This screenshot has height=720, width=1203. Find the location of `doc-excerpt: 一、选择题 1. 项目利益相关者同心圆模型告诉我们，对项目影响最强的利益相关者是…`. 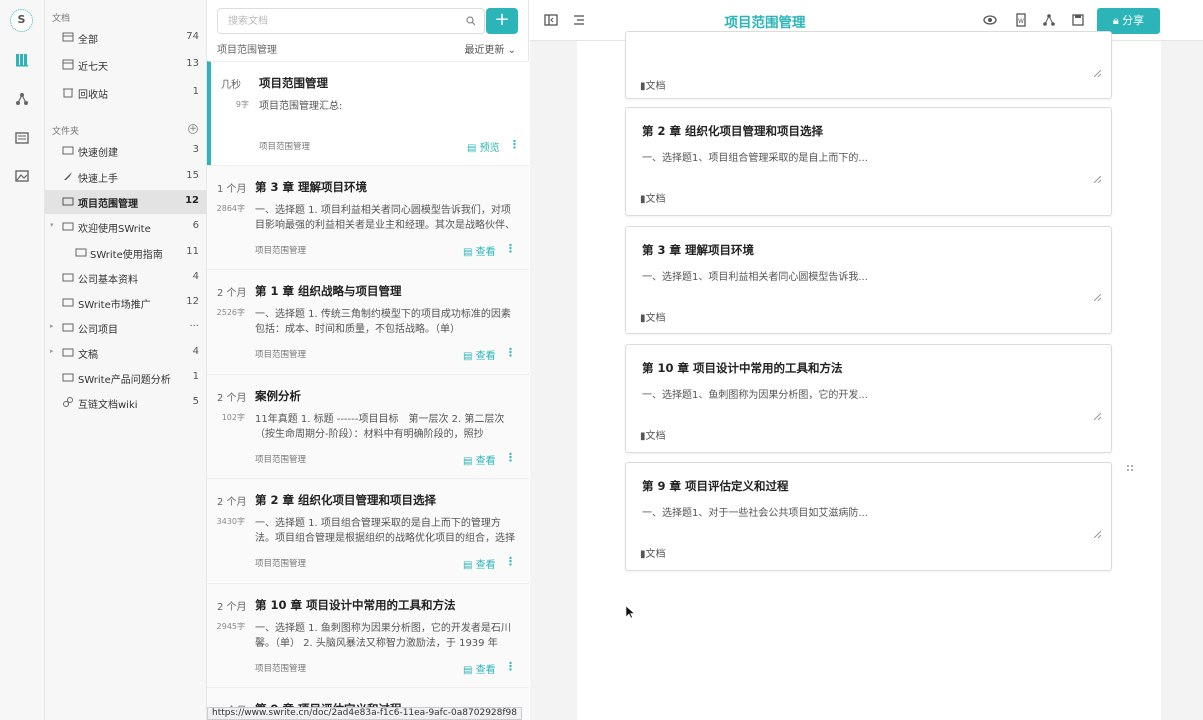

doc-excerpt: 一、选择题 1. 项目利益相关者同心圆模型告诉我们，对项目影响最强的利益相关者是… is located at coordinates (385, 218).